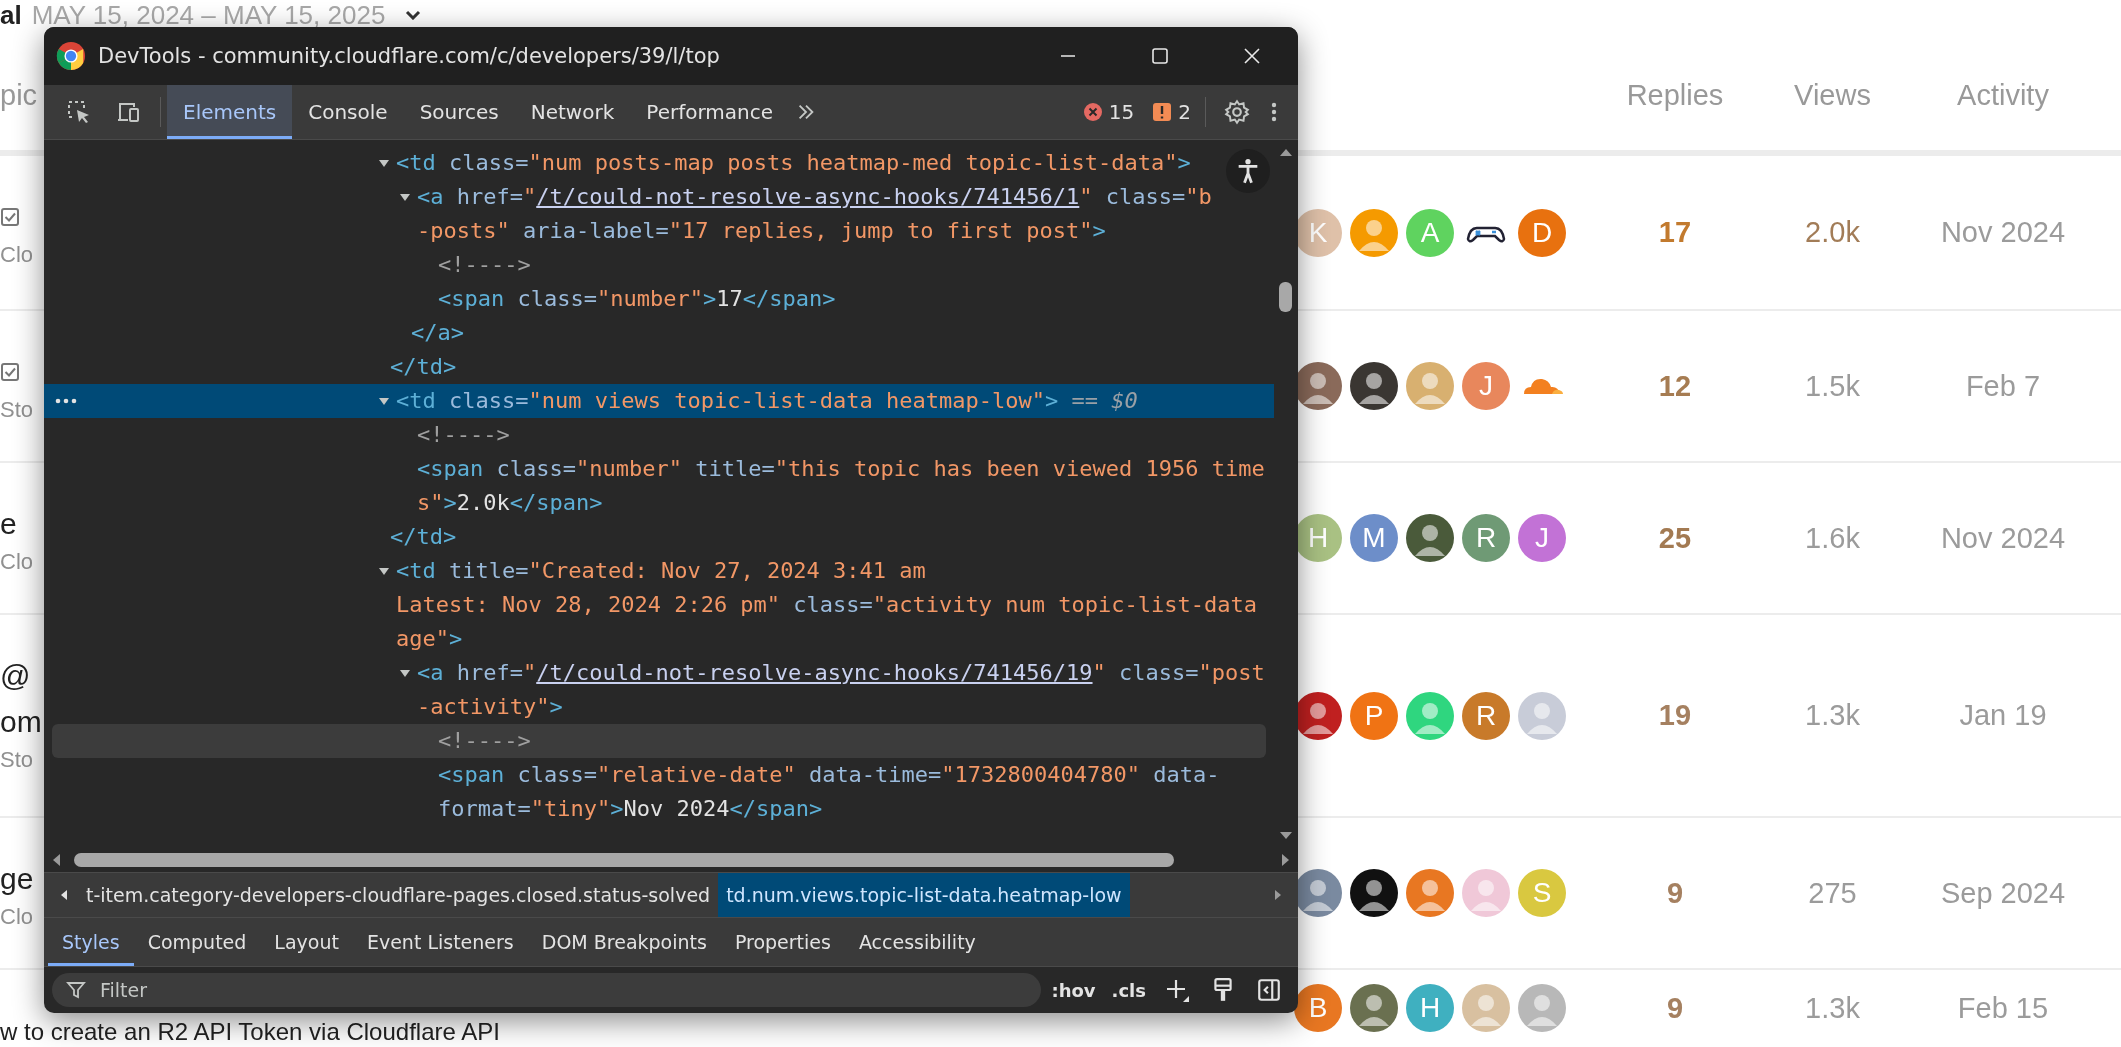  What do you see at coordinates (1675, 232) in the screenshot?
I see `replies-count: 17` at bounding box center [1675, 232].